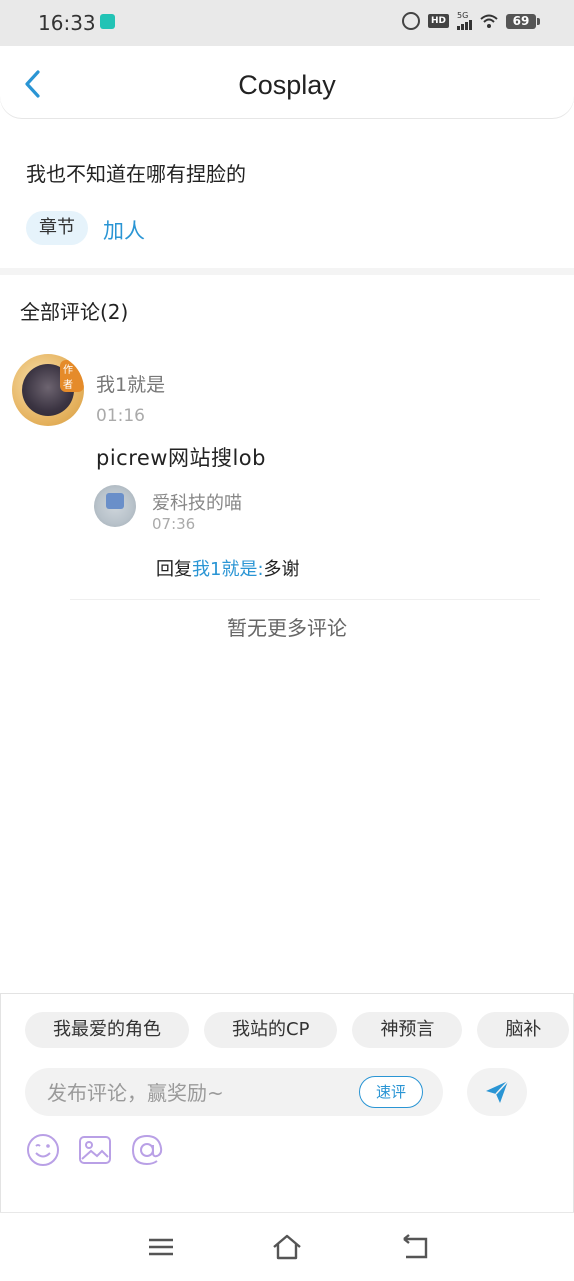  What do you see at coordinates (43, 1150) in the screenshot?
I see `emoji-icon` at bounding box center [43, 1150].